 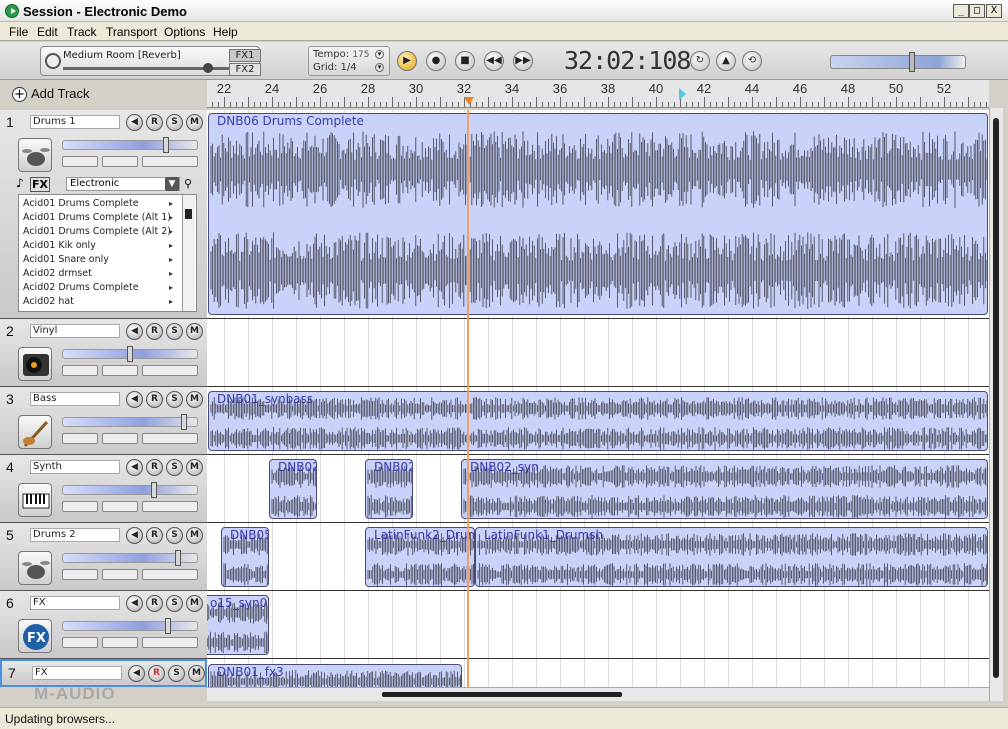 I want to click on track-name-field: Bass, so click(x=75, y=399).